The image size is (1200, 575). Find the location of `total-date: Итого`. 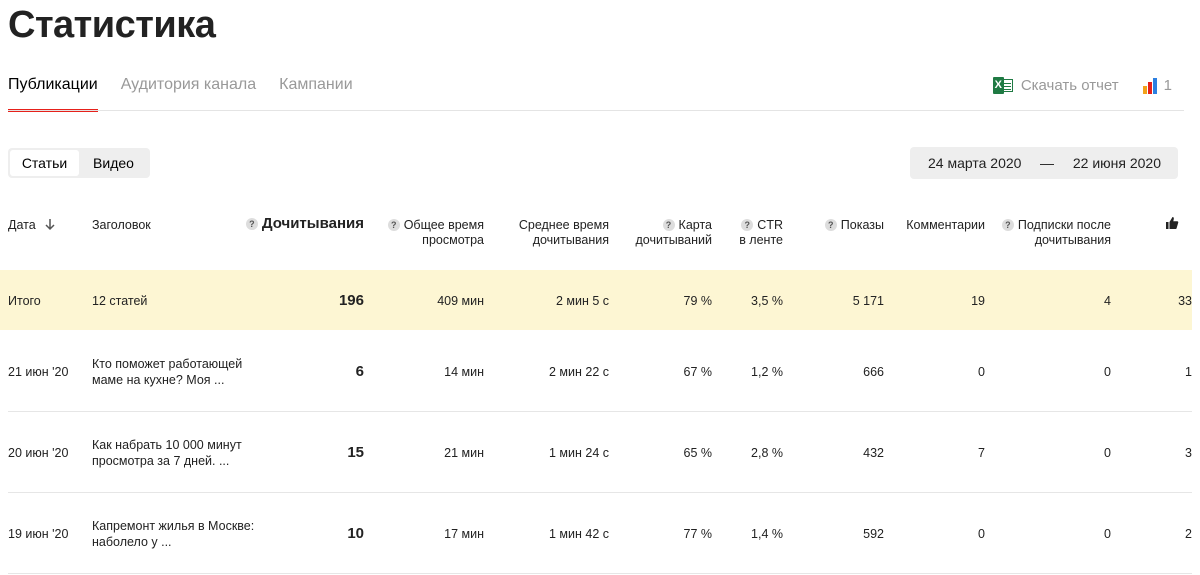

total-date: Итого is located at coordinates (24, 301).